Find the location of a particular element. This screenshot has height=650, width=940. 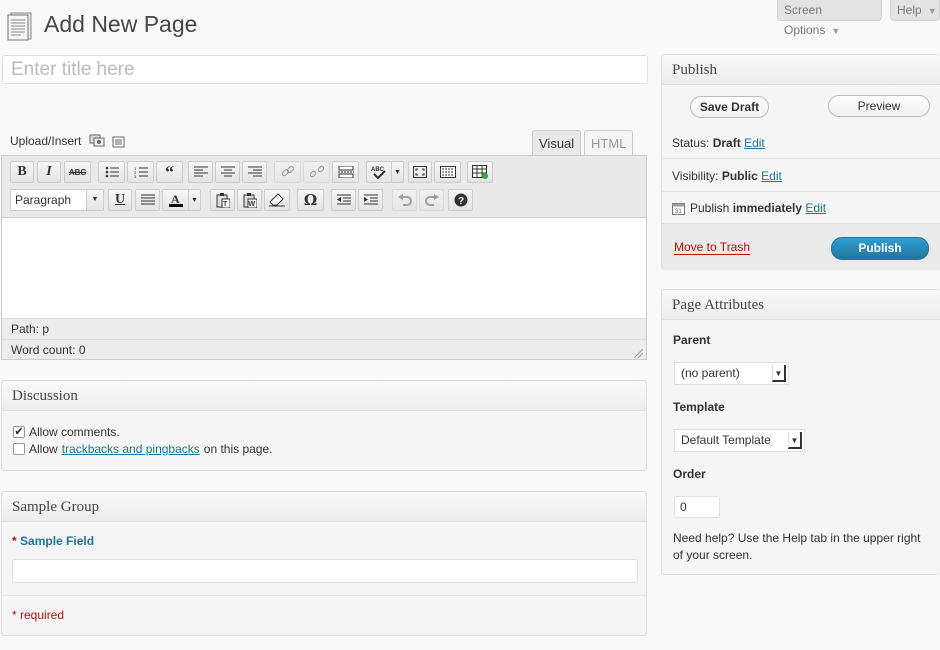

editor-help-button: ? is located at coordinates (460, 200).